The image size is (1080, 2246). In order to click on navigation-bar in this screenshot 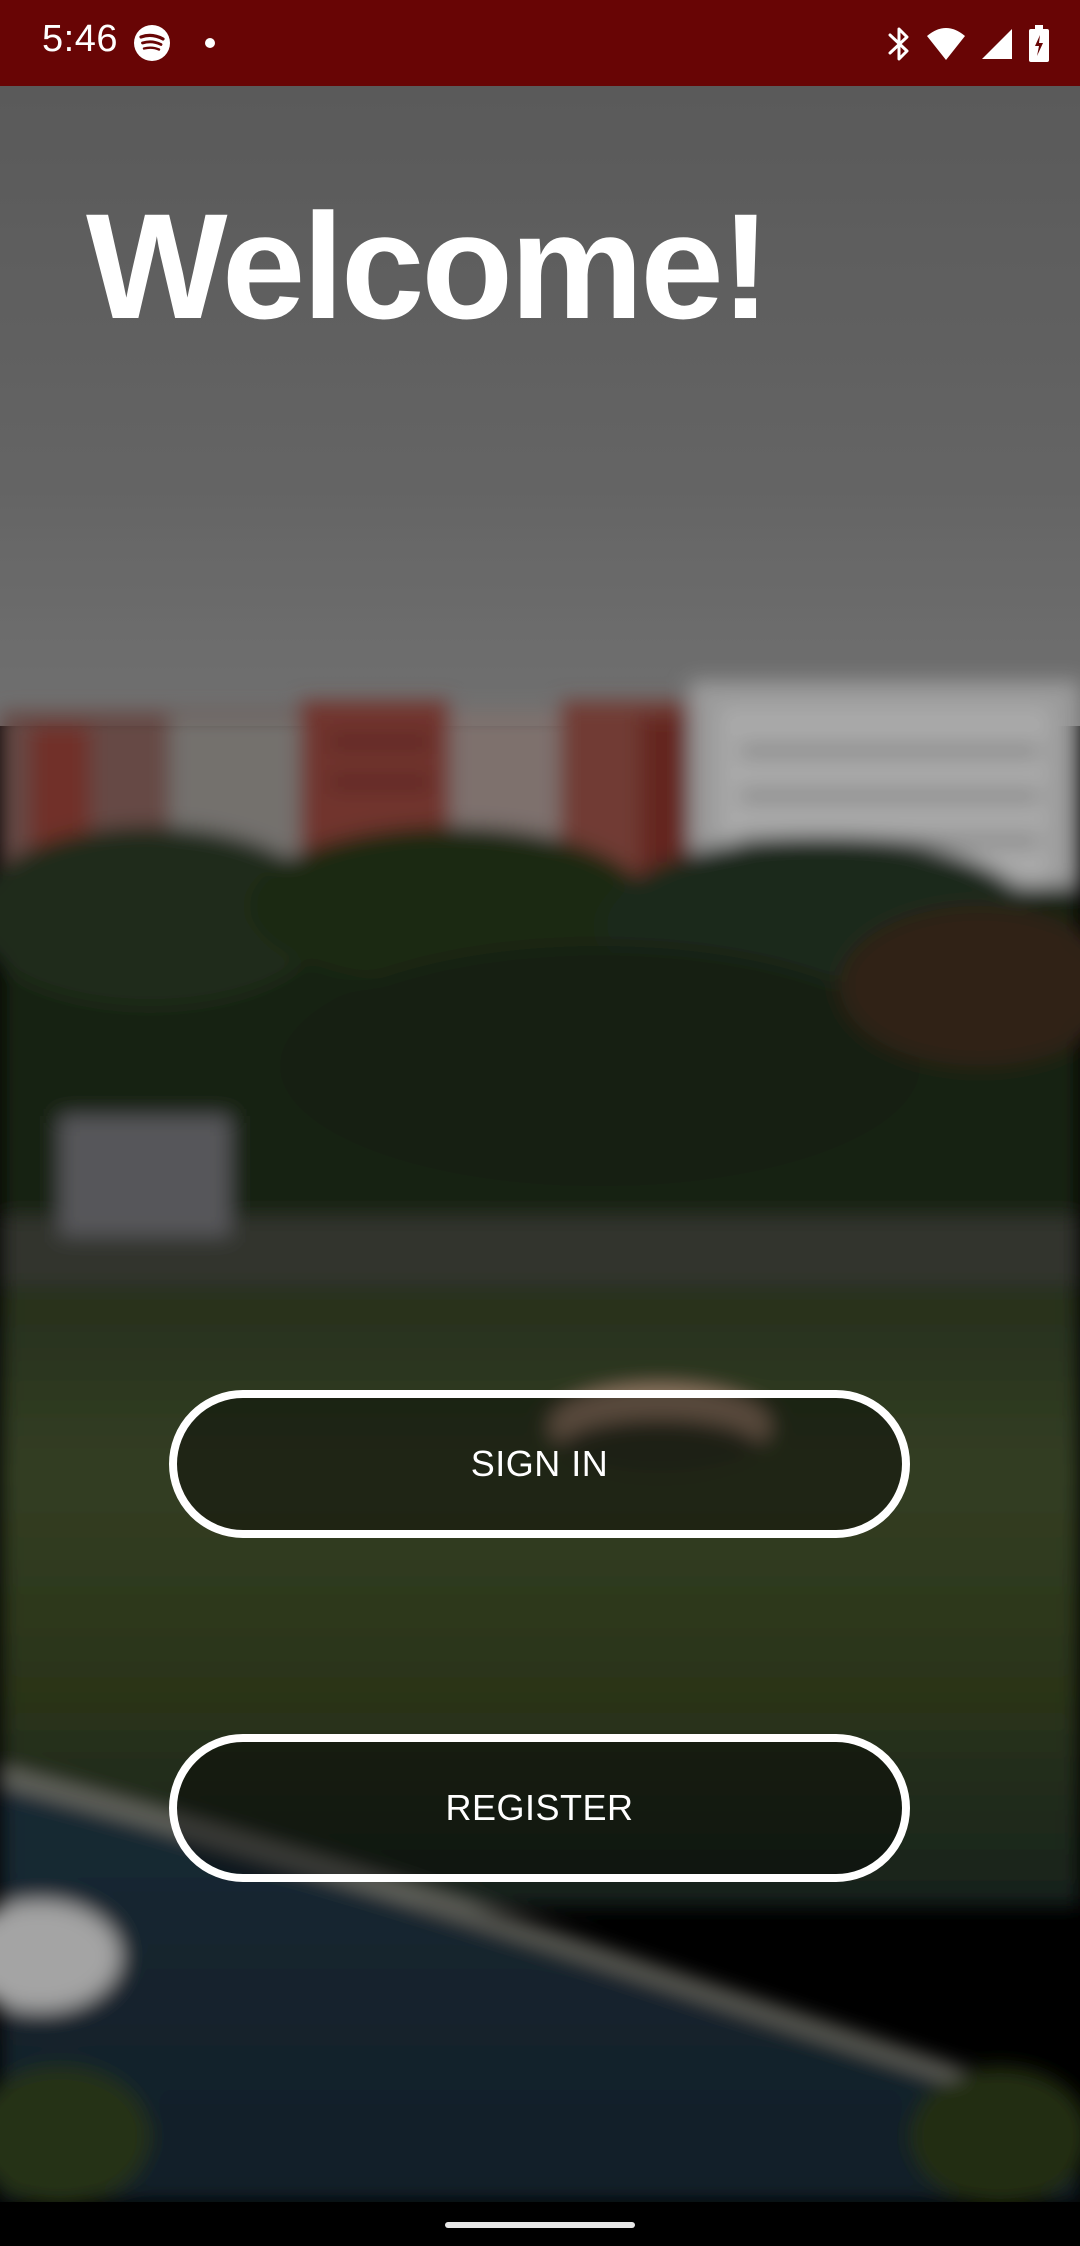, I will do `click(540, 2224)`.